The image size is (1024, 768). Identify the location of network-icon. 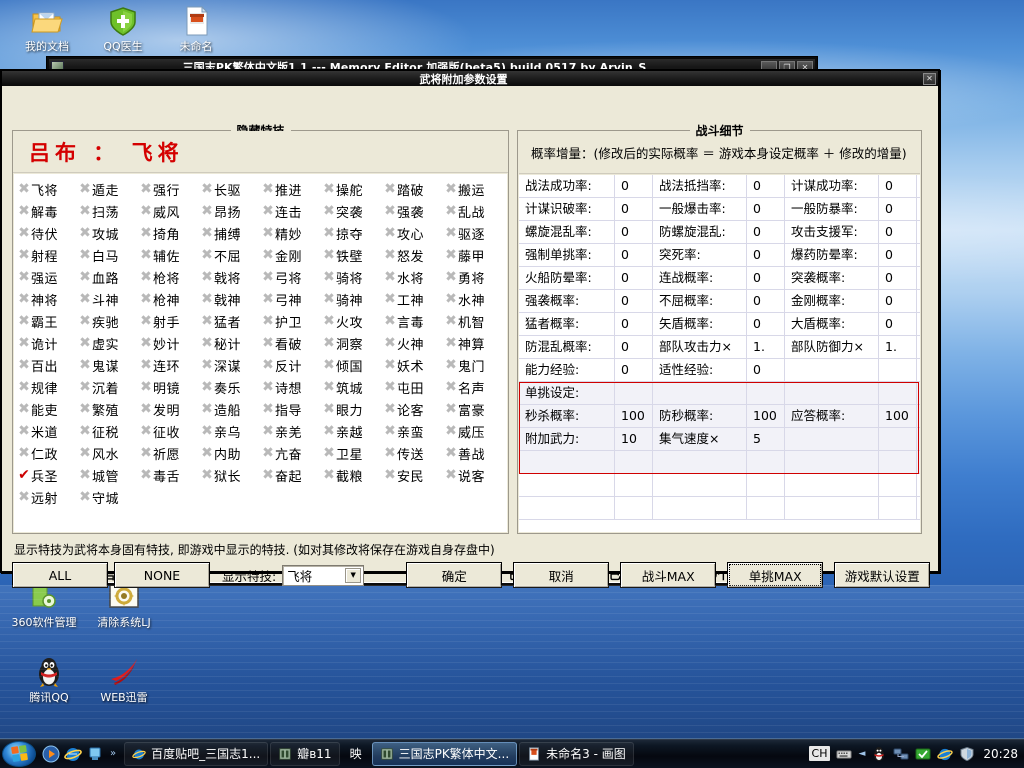
(901, 754).